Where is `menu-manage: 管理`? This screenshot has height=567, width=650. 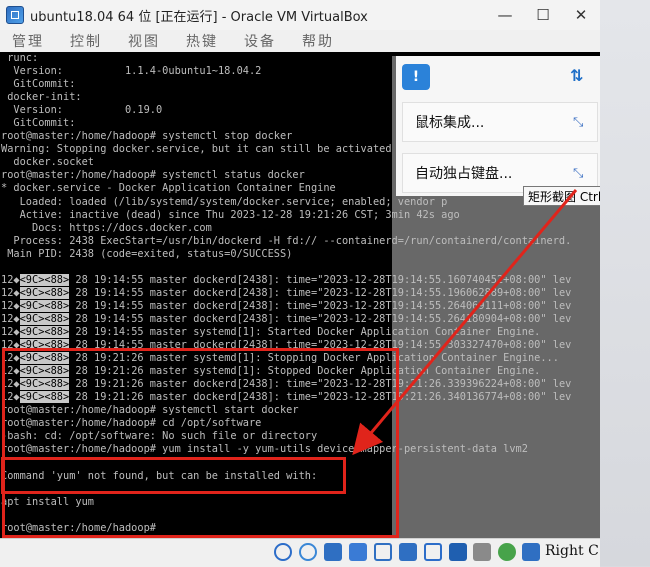 menu-manage: 管理 is located at coordinates (28, 41).